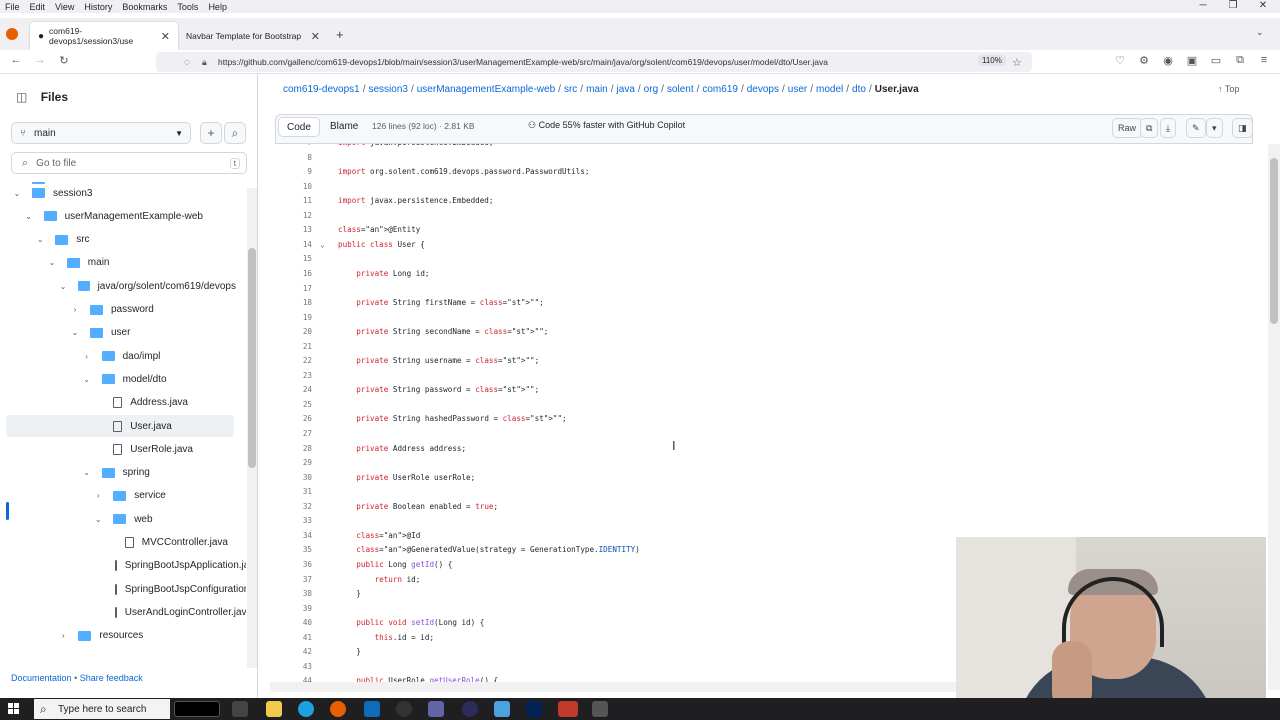  Describe the element at coordinates (404, 709) in the screenshot. I see `github-desktop-icon` at that location.